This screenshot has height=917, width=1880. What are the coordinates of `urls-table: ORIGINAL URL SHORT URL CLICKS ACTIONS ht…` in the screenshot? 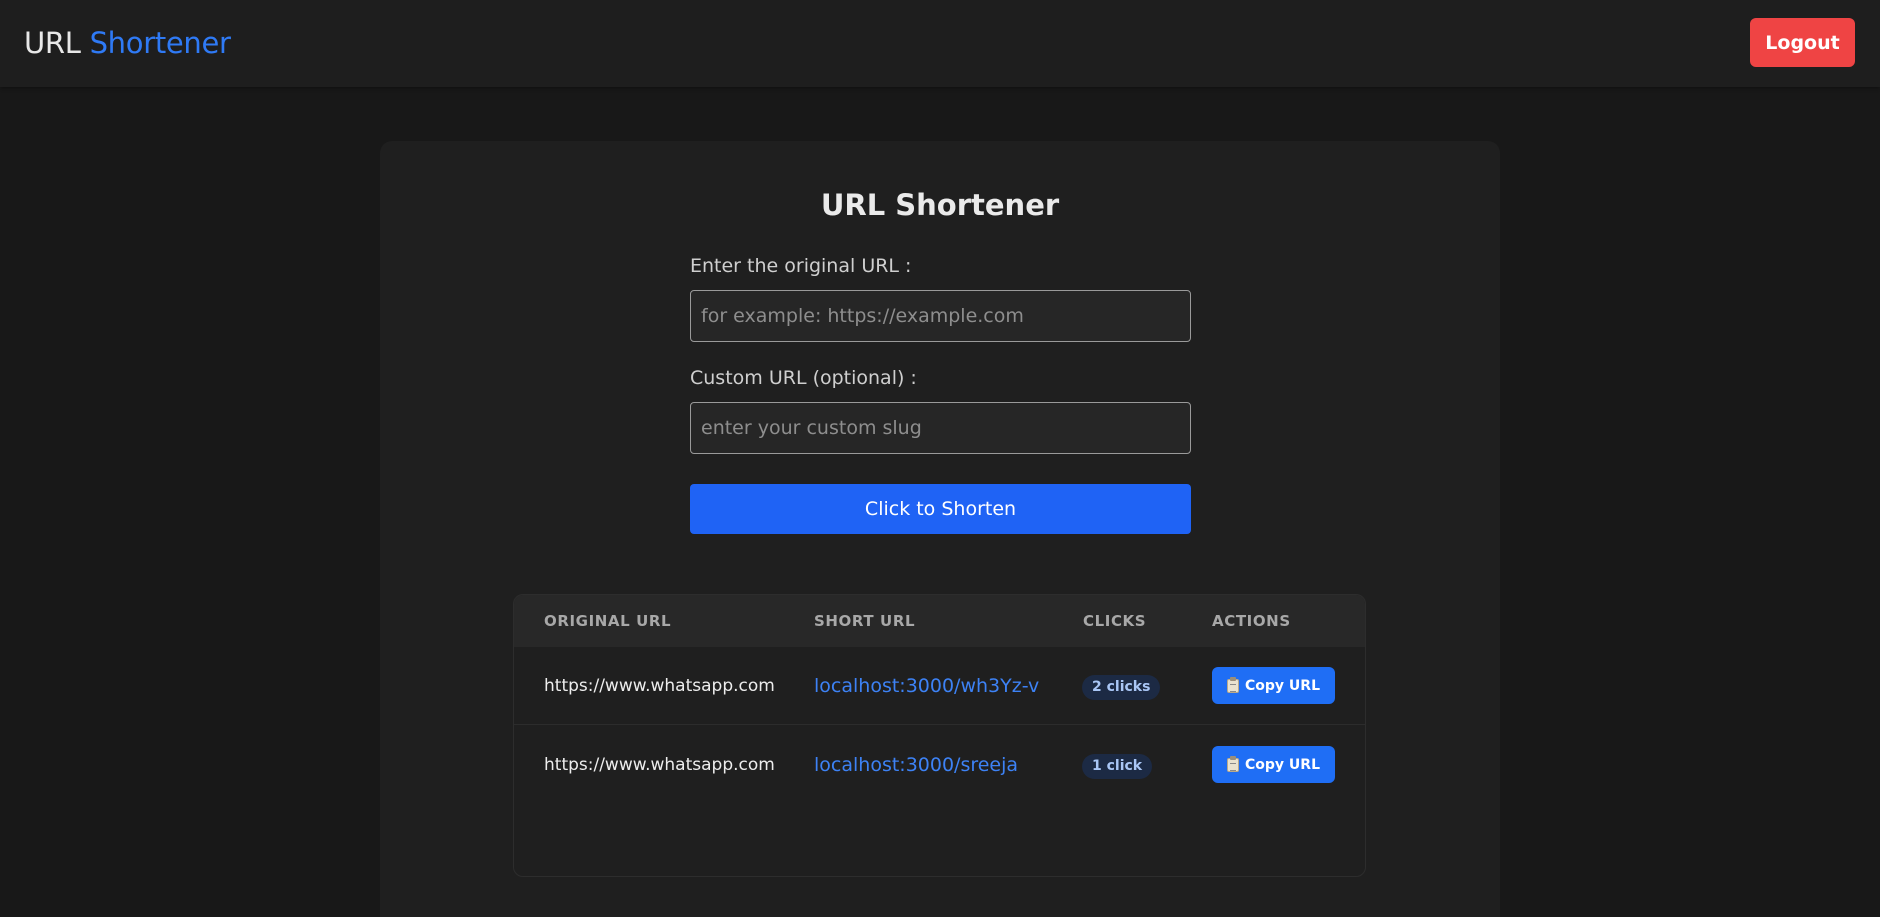 It's located at (939, 735).